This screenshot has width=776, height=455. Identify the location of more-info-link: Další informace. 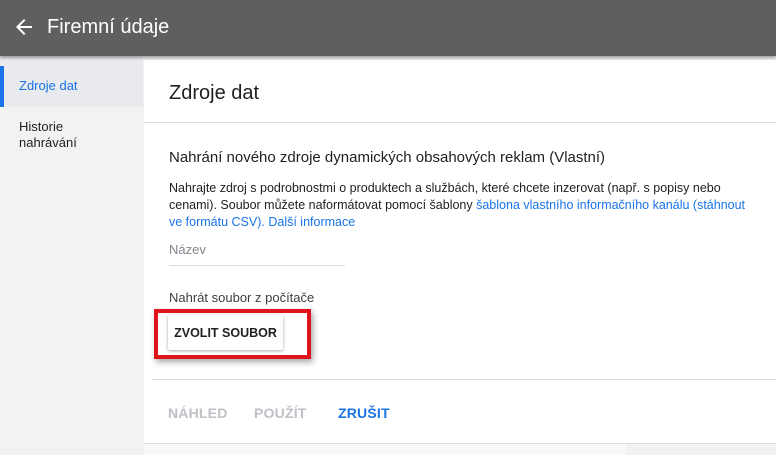
(311, 222).